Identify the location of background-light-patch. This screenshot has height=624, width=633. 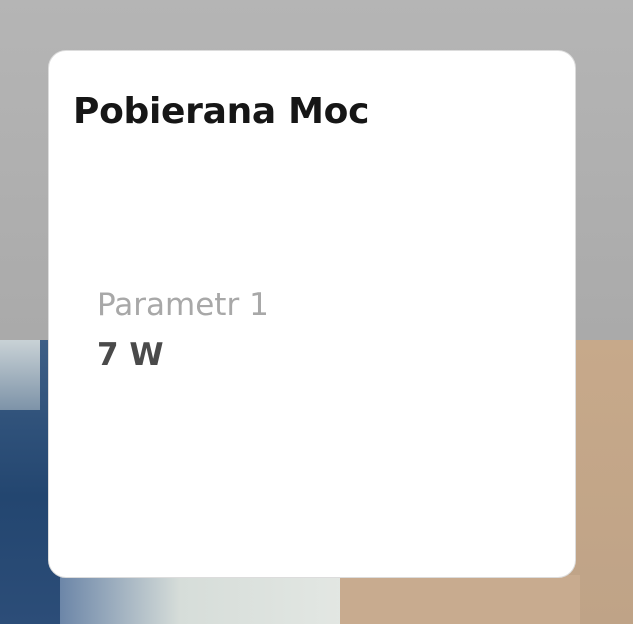
(20, 375).